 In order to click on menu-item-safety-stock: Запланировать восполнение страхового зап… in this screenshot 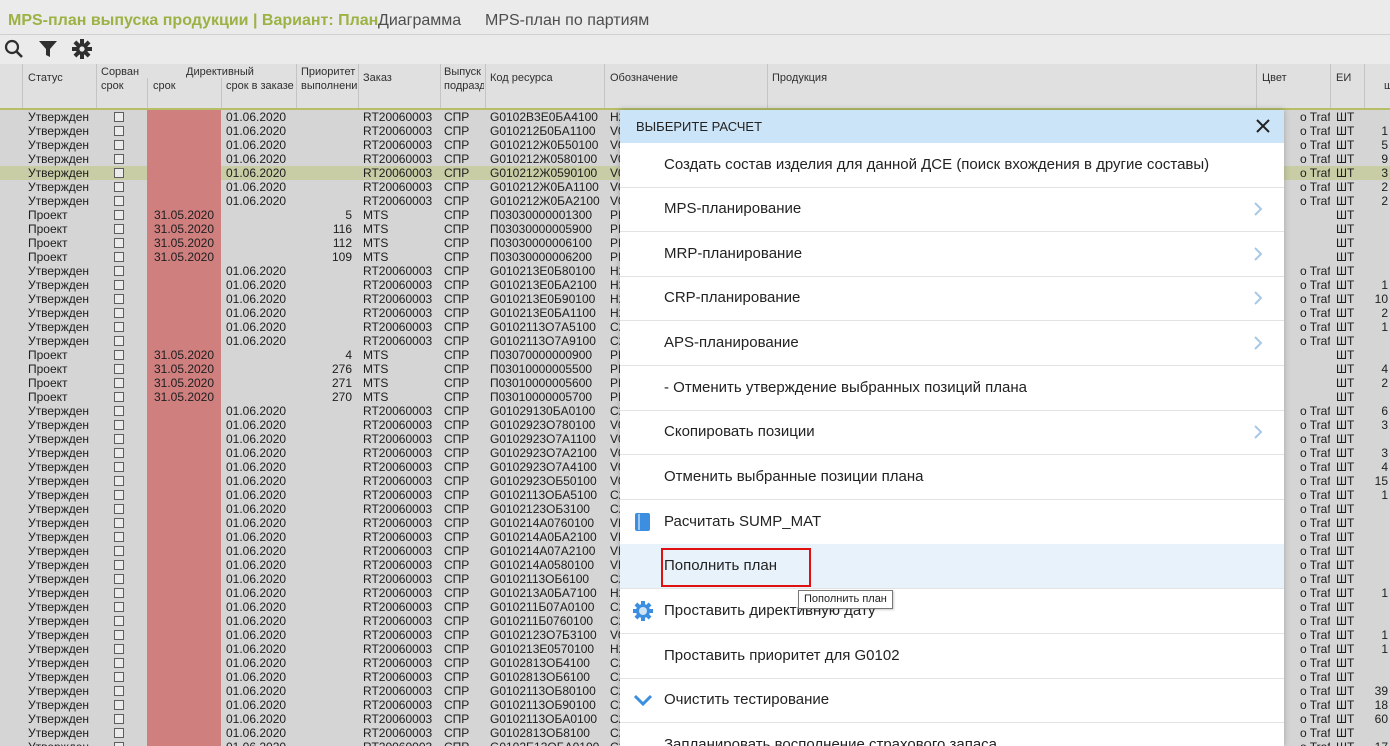, I will do `click(952, 734)`.